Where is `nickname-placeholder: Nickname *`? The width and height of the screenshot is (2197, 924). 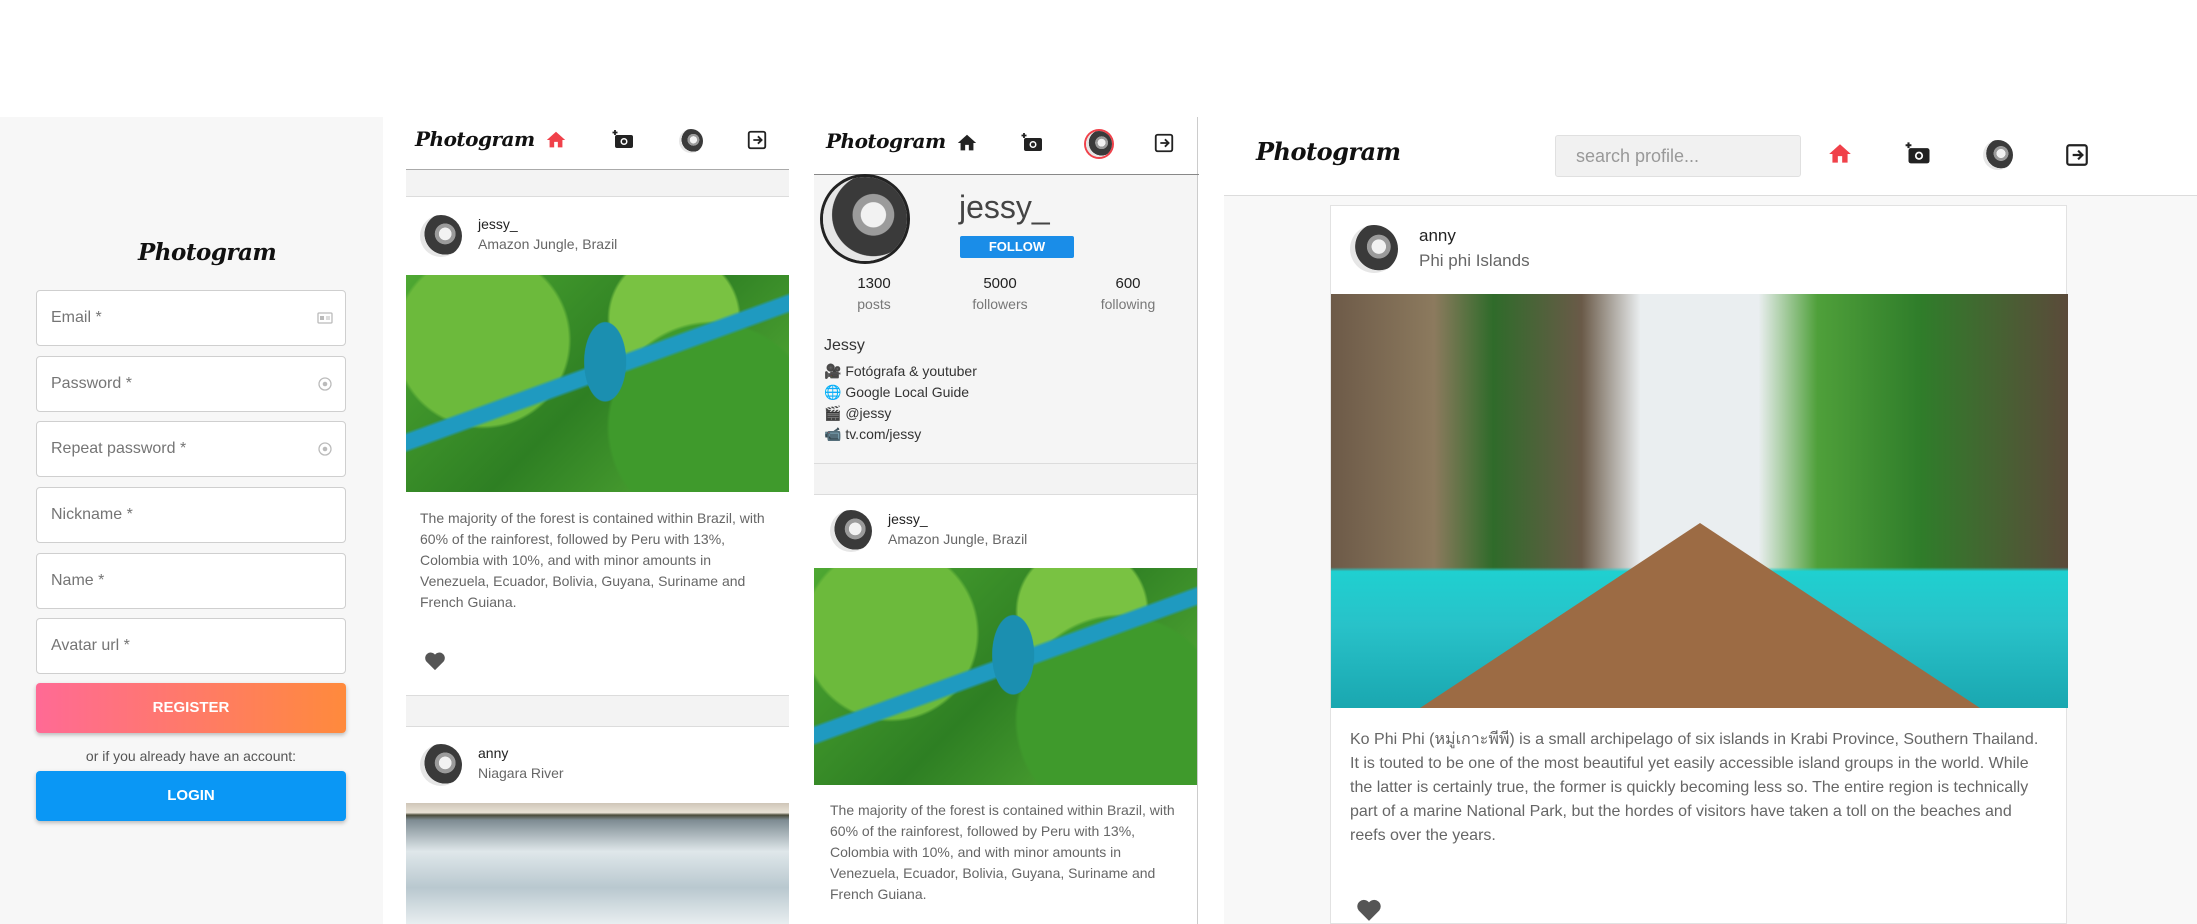
nickname-placeholder: Nickname * is located at coordinates (92, 514).